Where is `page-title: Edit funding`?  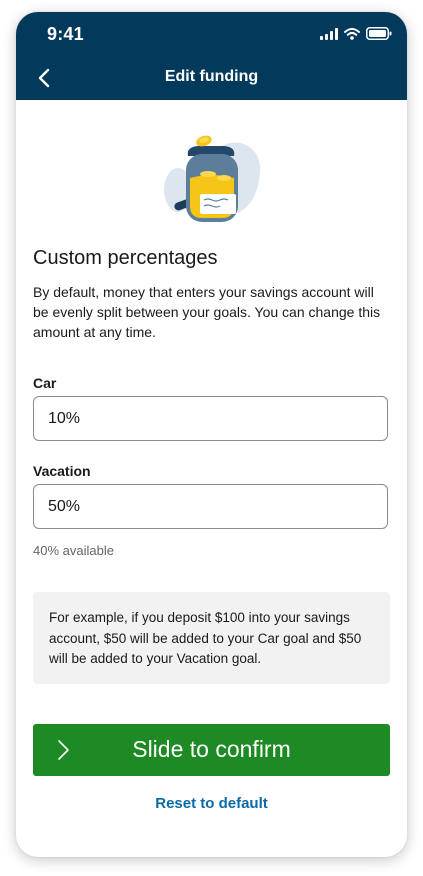 page-title: Edit funding is located at coordinates (211, 76).